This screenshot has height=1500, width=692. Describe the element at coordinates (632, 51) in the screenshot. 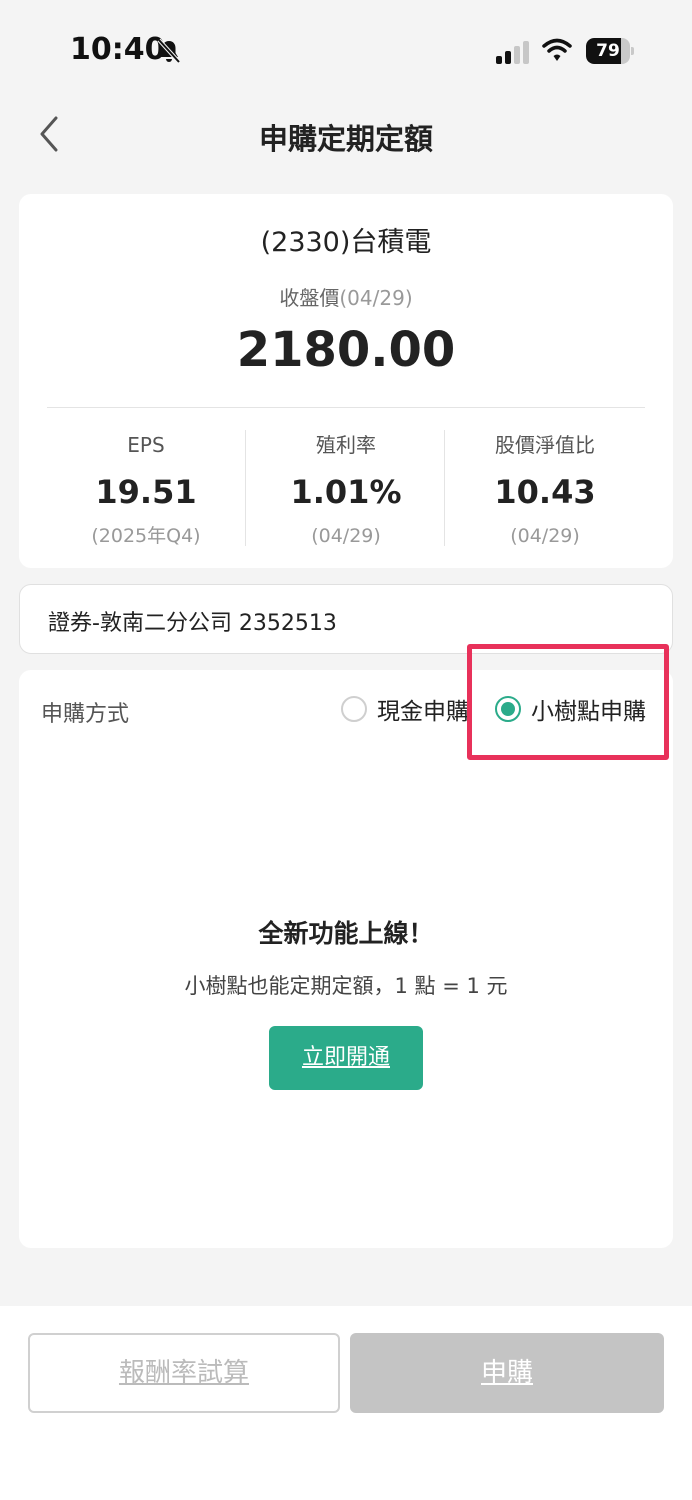

I see `battery-cap` at that location.